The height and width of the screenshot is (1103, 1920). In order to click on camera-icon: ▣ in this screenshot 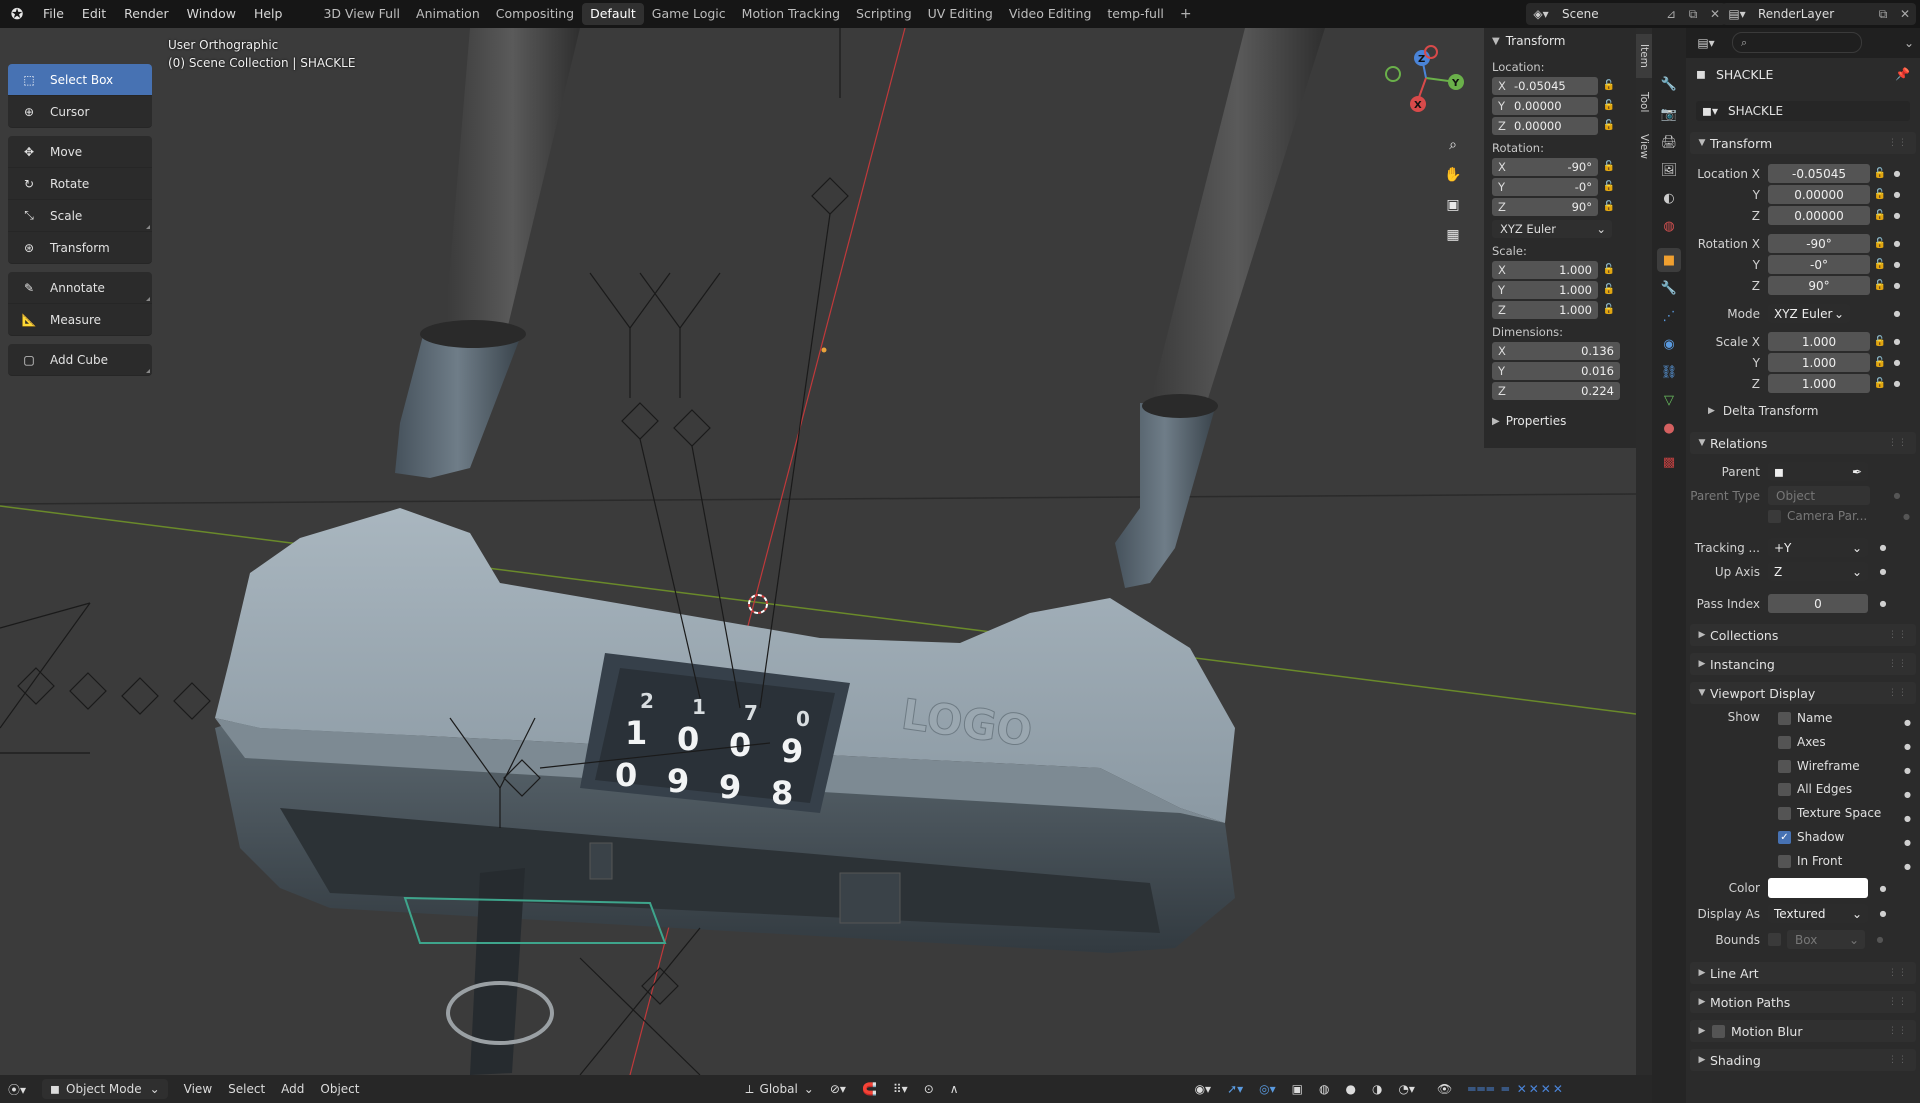, I will do `click(1453, 205)`.